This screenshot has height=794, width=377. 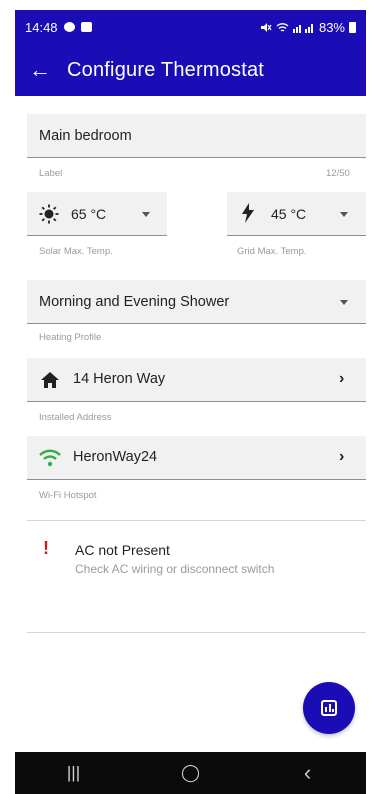 I want to click on installed-address-row: 14 Heron Way ›, so click(x=196, y=380).